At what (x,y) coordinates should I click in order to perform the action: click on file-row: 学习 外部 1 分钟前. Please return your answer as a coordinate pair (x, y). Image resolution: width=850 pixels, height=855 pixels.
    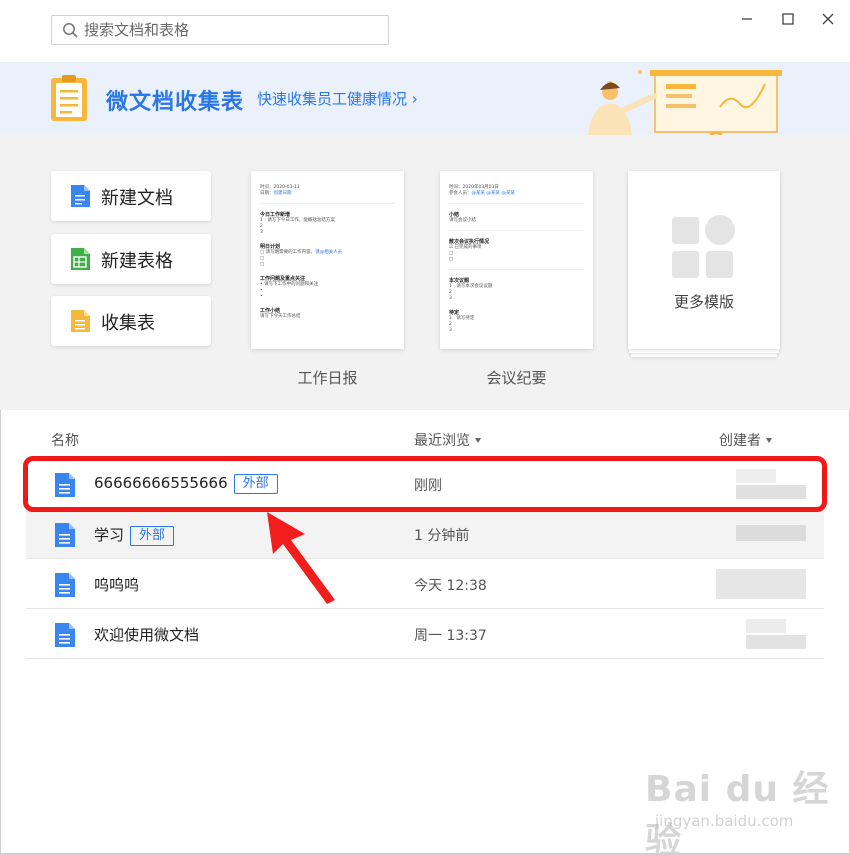
    Looking at the image, I should click on (425, 534).